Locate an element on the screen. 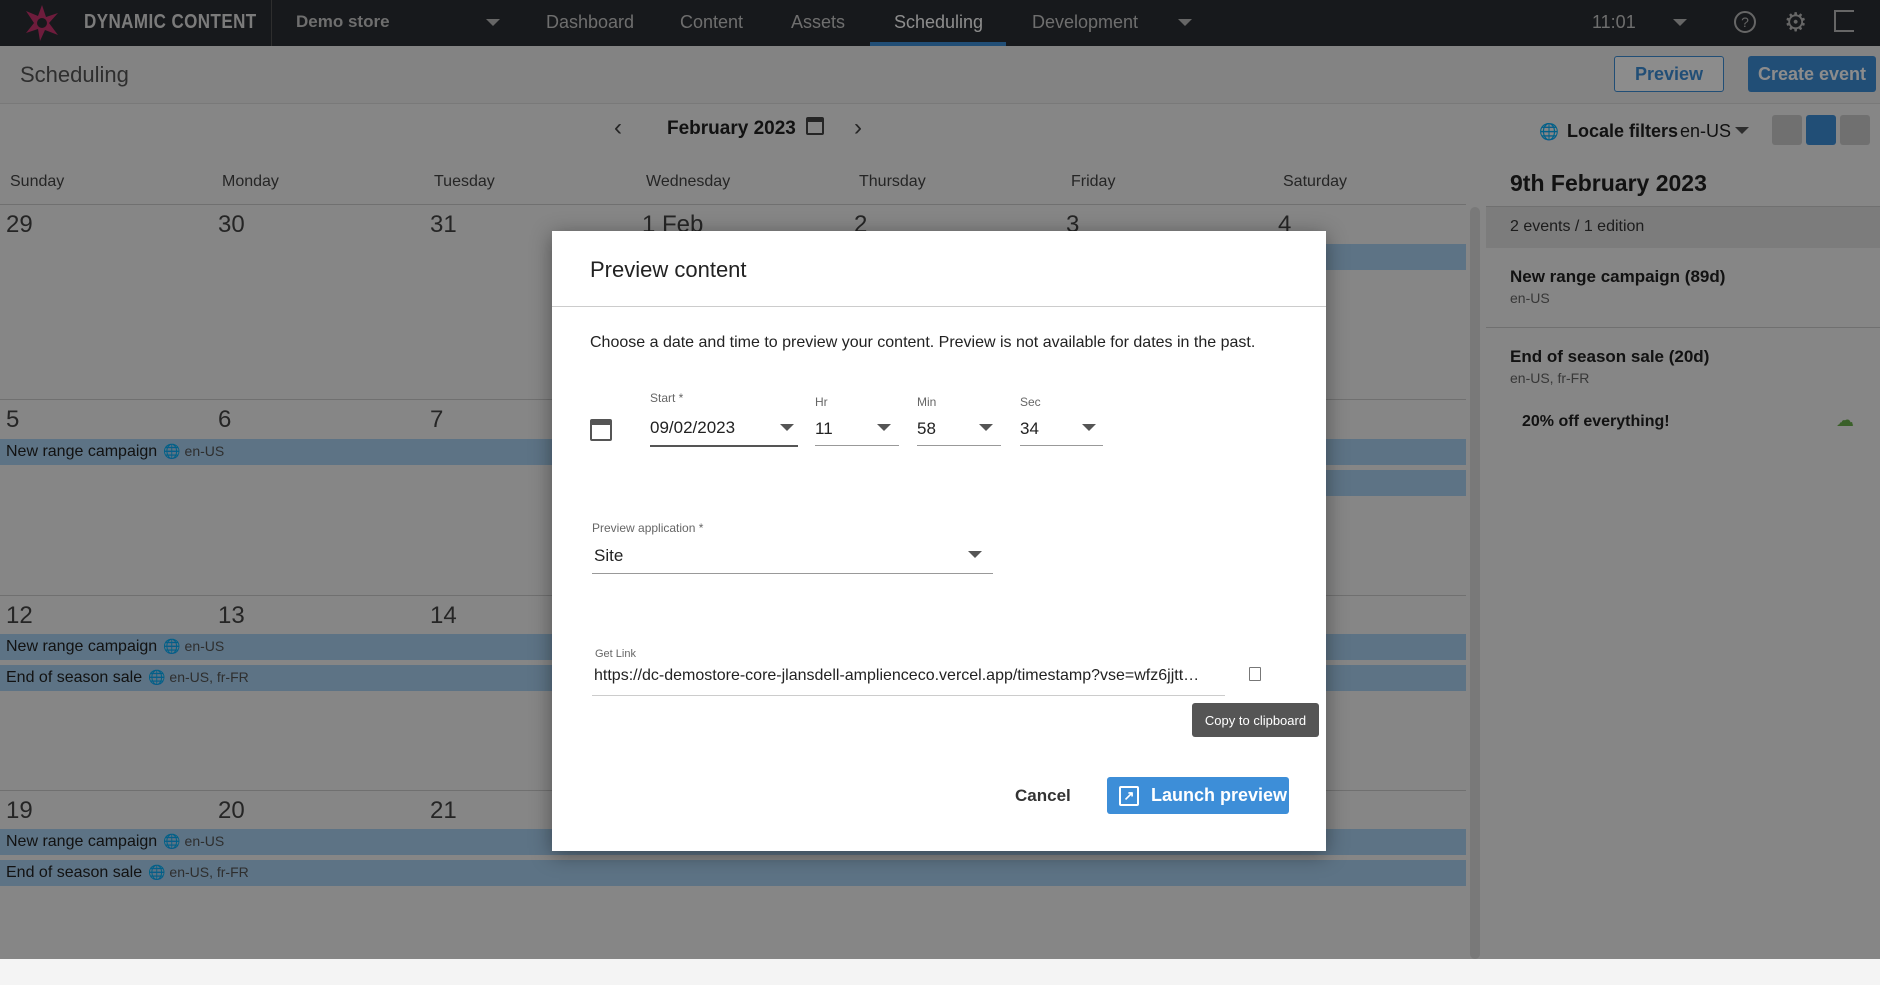 The width and height of the screenshot is (1880, 985). hour-select: 11 is located at coordinates (824, 429).